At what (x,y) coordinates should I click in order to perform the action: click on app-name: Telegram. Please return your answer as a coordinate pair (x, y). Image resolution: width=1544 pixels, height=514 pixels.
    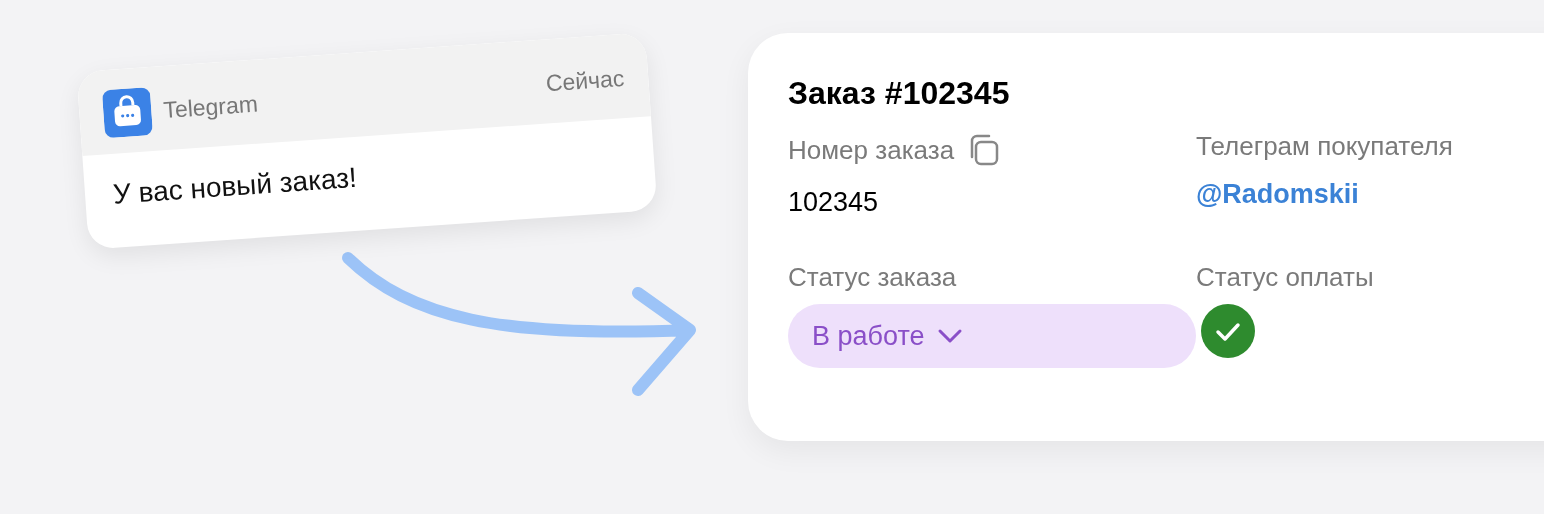
    Looking at the image, I should click on (210, 107).